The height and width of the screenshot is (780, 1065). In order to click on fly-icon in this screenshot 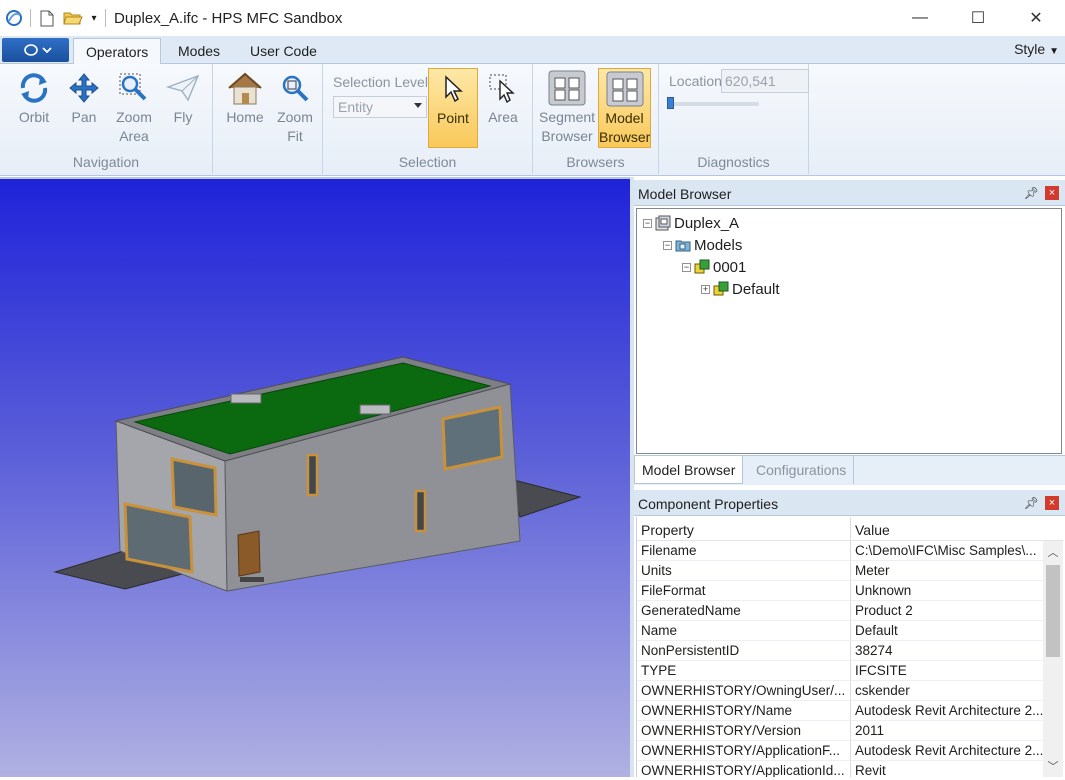, I will do `click(183, 88)`.